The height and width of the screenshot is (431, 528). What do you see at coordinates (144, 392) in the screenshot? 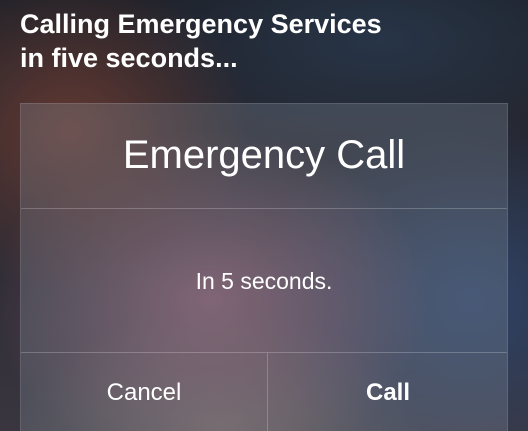
I see `cancel-button: Cancel` at bounding box center [144, 392].